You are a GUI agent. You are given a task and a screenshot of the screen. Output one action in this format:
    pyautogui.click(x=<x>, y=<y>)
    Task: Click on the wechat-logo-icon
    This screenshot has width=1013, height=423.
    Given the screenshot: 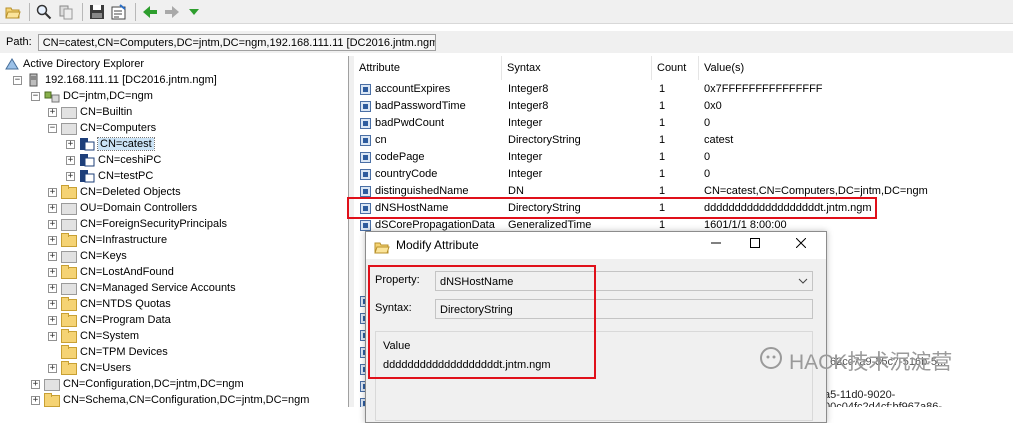 What is the action you would take?
    pyautogui.click(x=771, y=361)
    